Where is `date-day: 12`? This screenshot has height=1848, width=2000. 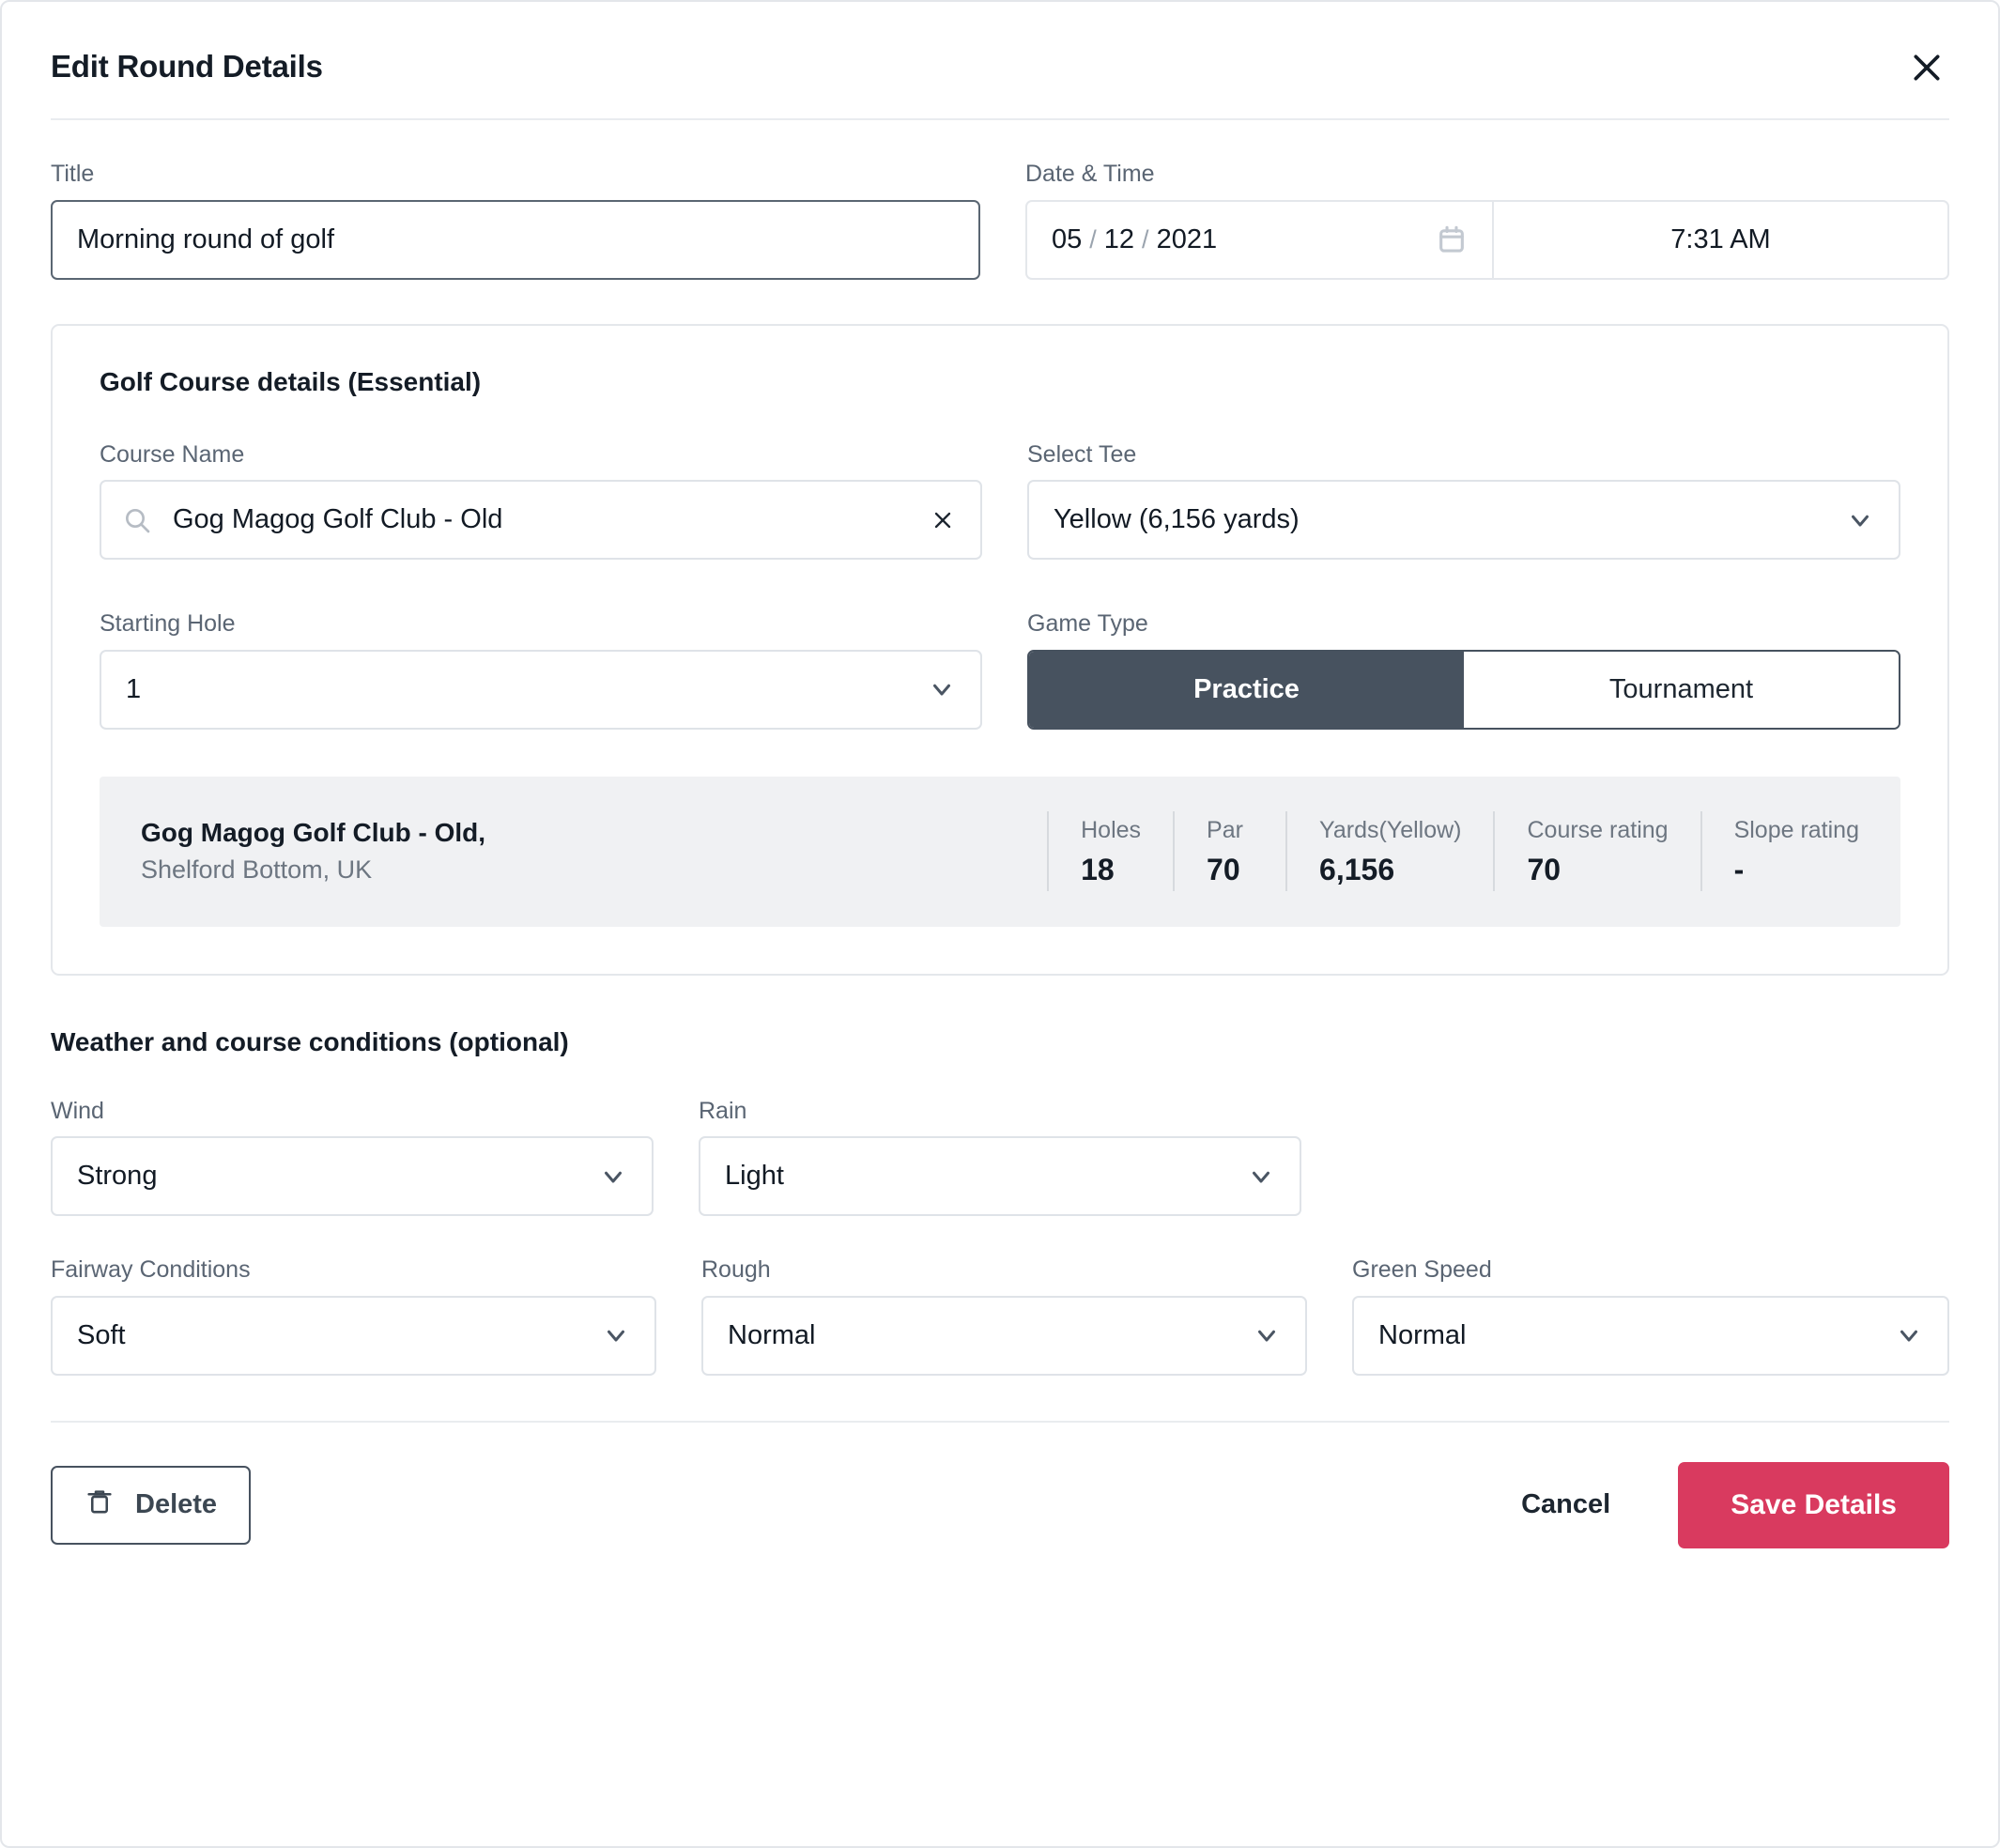
date-day: 12 is located at coordinates (1119, 239).